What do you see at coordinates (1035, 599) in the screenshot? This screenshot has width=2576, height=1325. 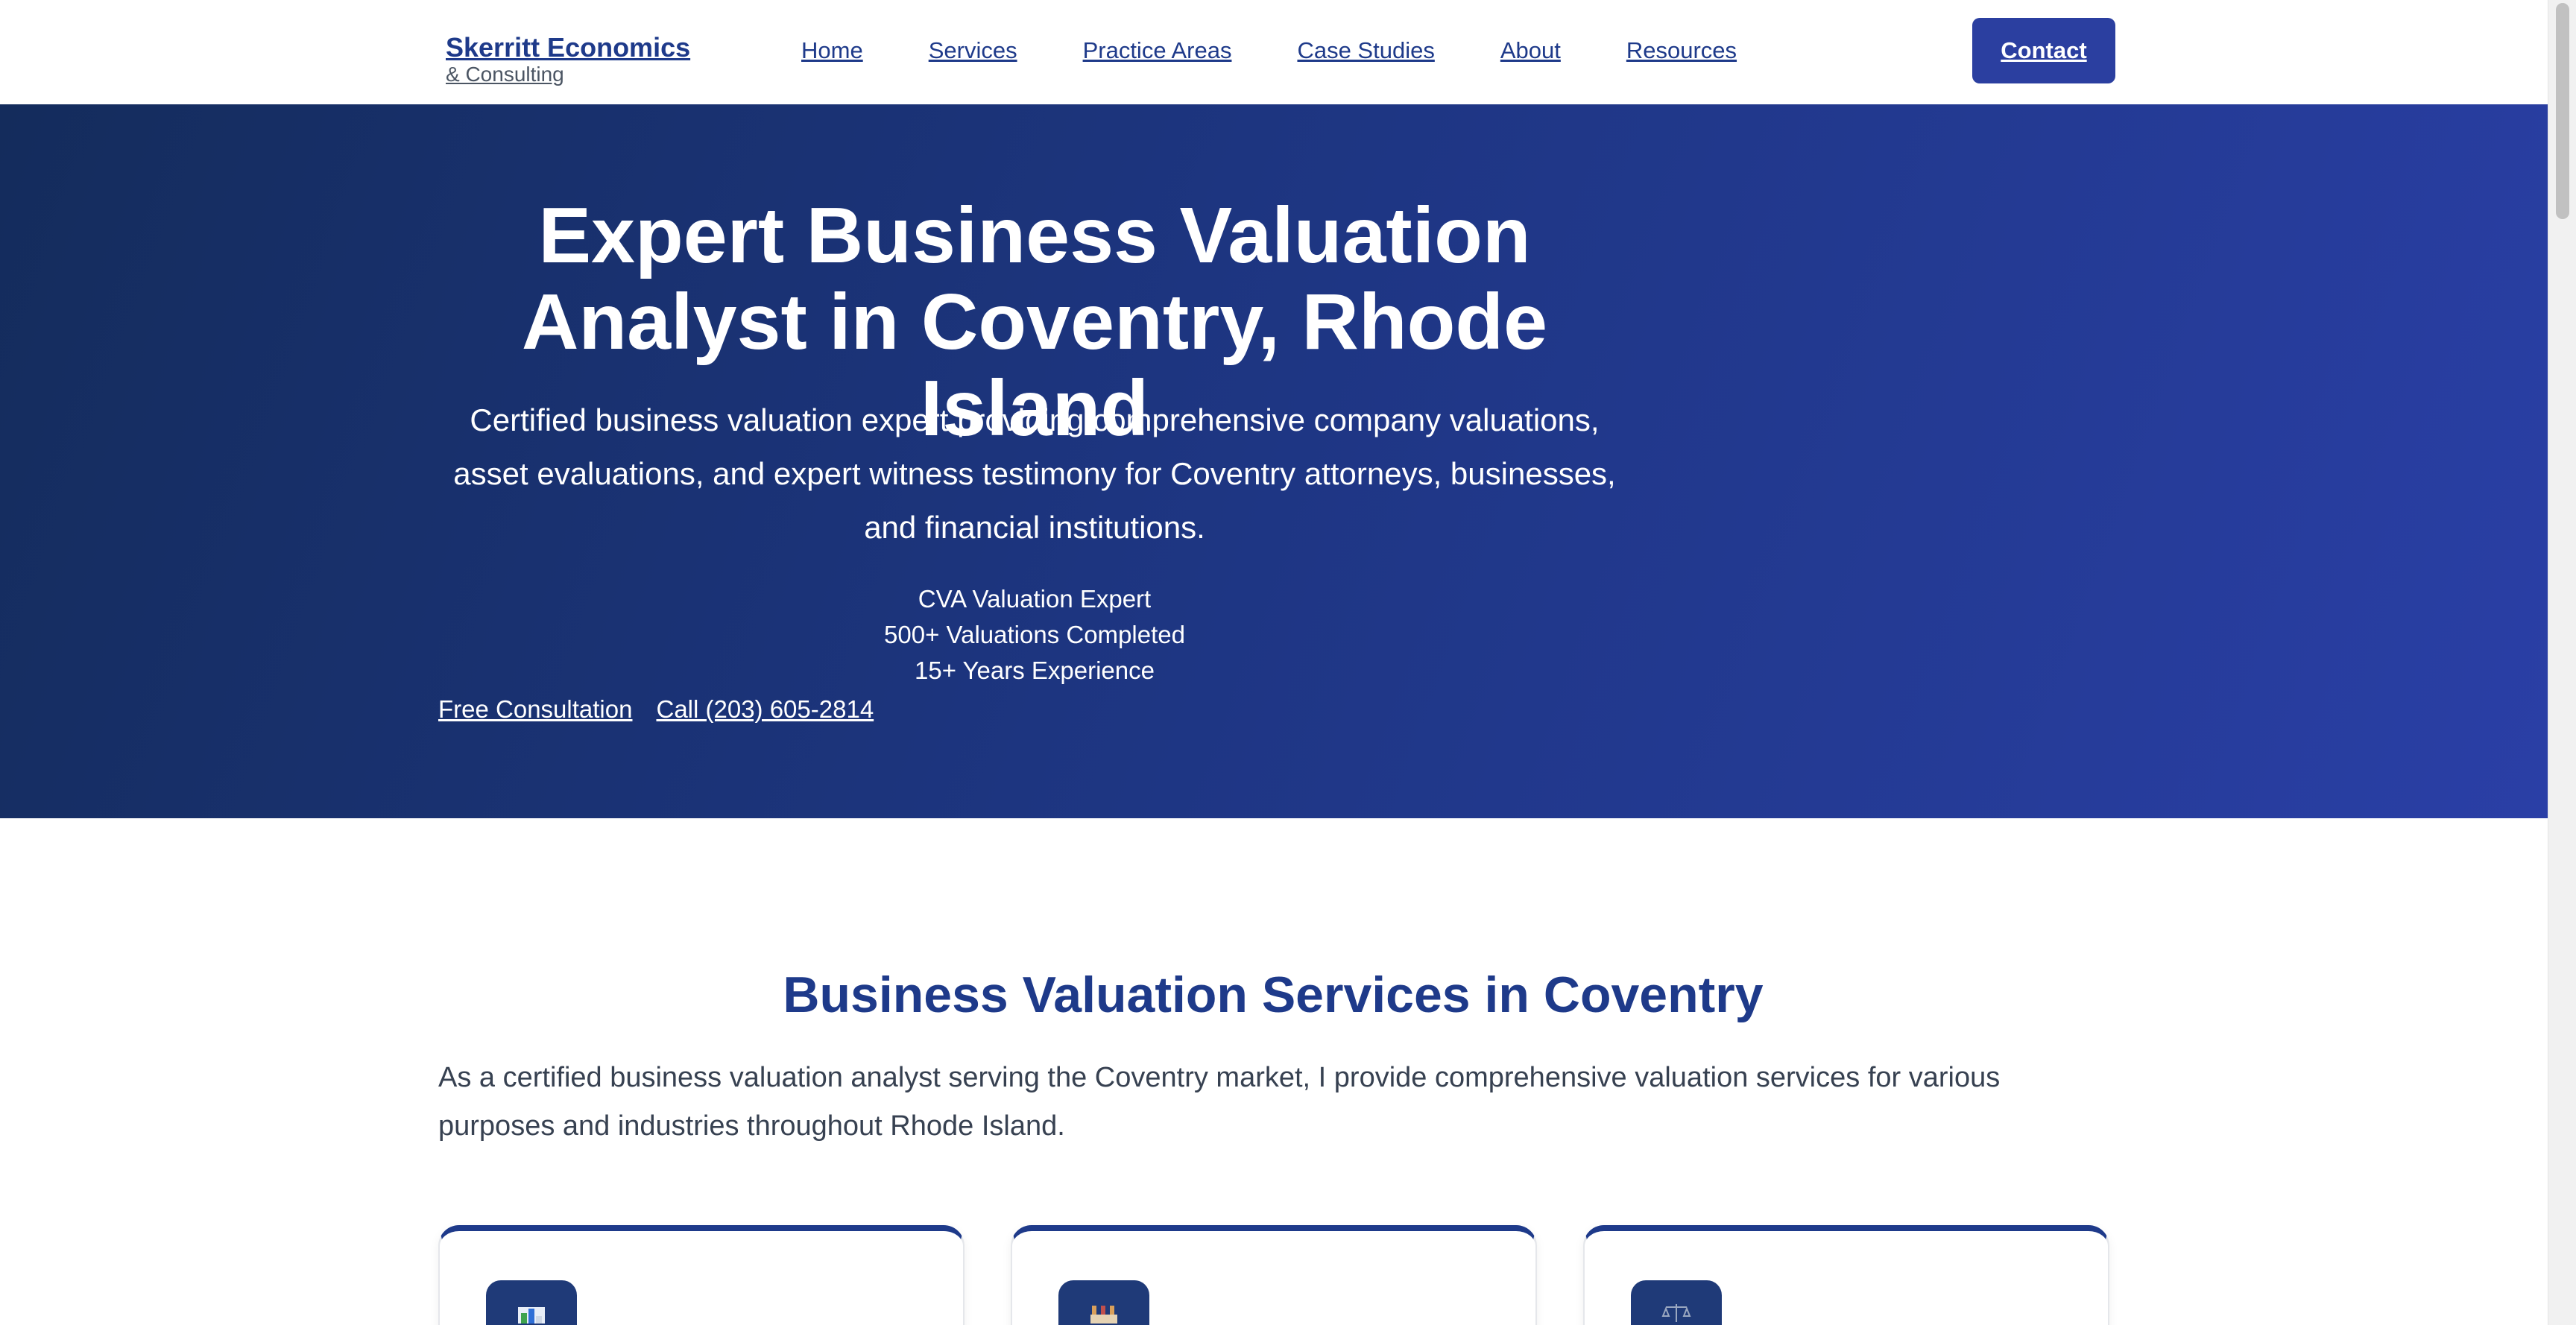 I see `stat-certification: CVA Valuation Expert` at bounding box center [1035, 599].